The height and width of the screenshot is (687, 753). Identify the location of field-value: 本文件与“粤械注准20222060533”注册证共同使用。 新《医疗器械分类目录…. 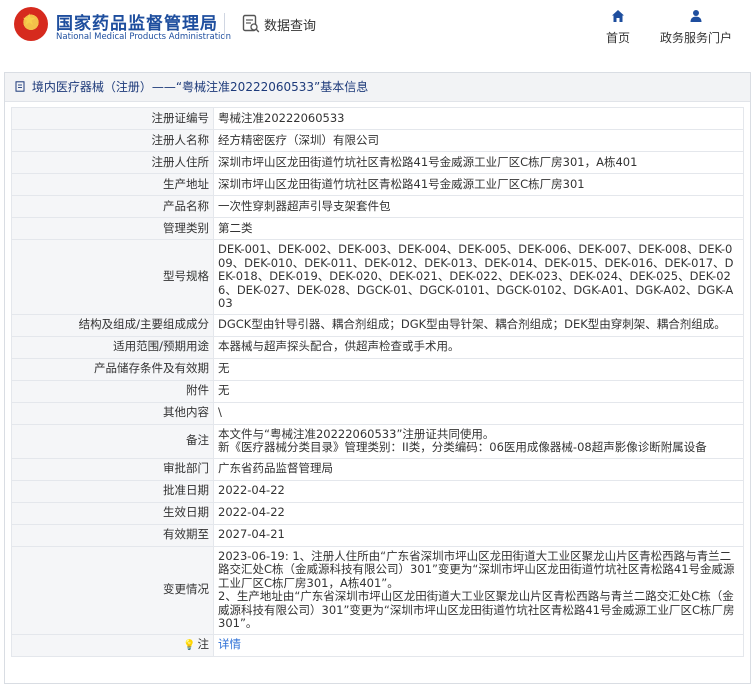
(478, 441).